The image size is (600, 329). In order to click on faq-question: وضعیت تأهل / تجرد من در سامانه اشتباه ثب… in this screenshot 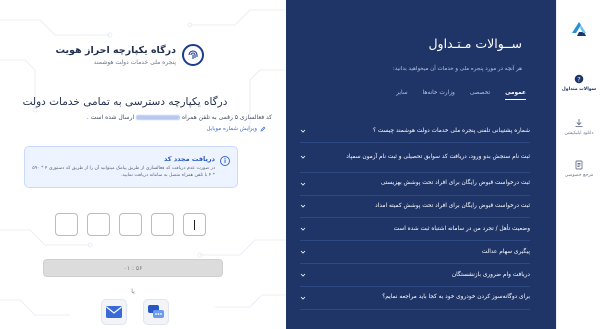, I will do `click(461, 228)`.